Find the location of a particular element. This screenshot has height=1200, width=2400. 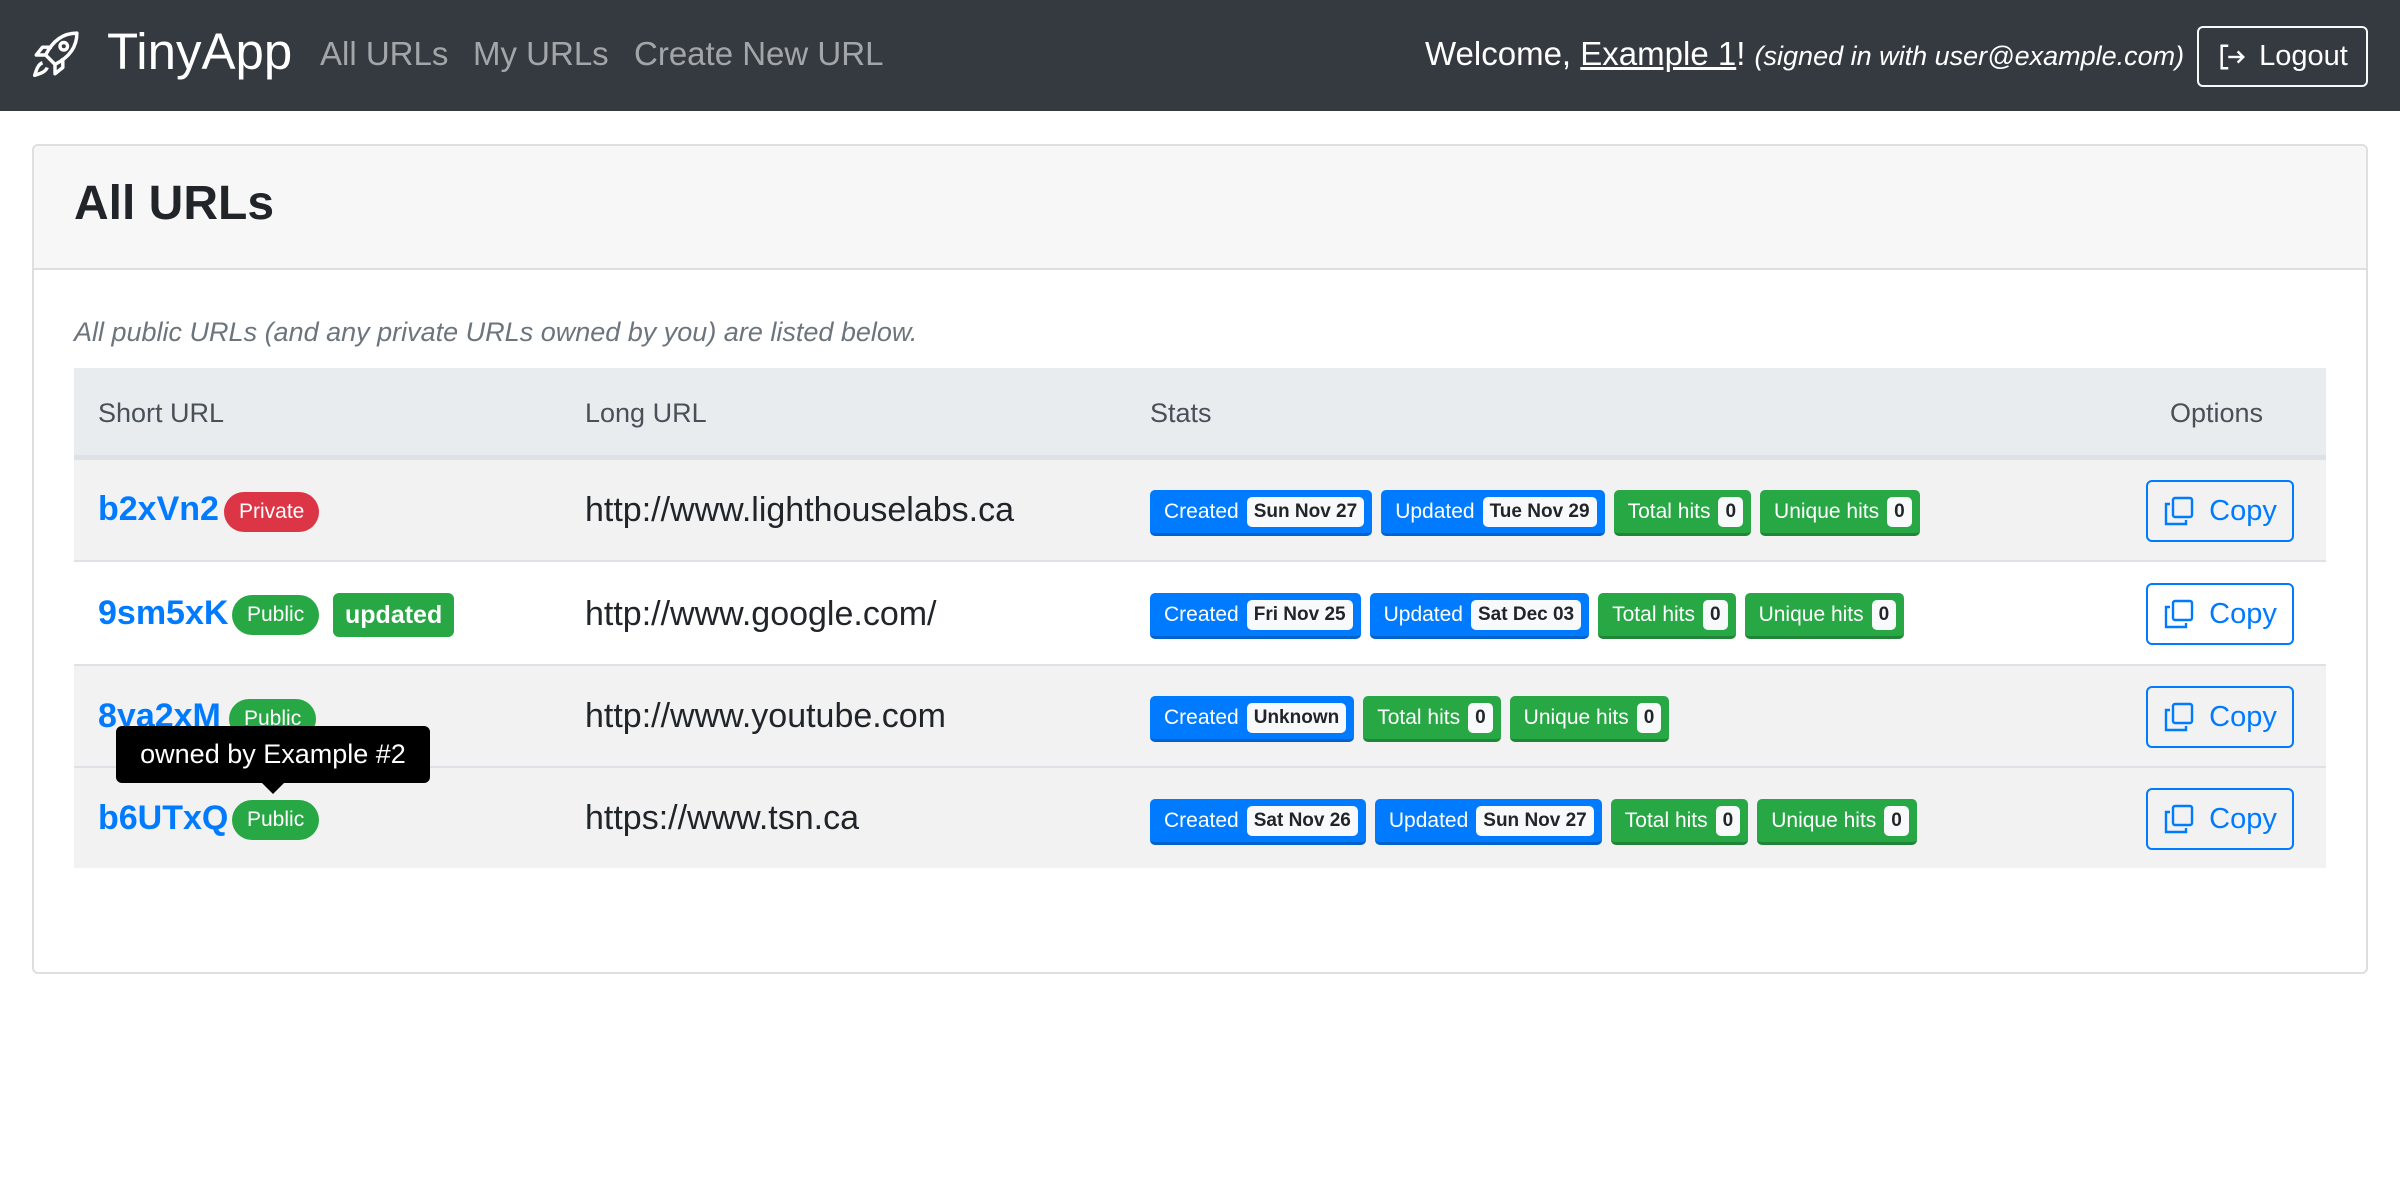

signed-in-note: (signed in with user@example.com) is located at coordinates (1969, 56).